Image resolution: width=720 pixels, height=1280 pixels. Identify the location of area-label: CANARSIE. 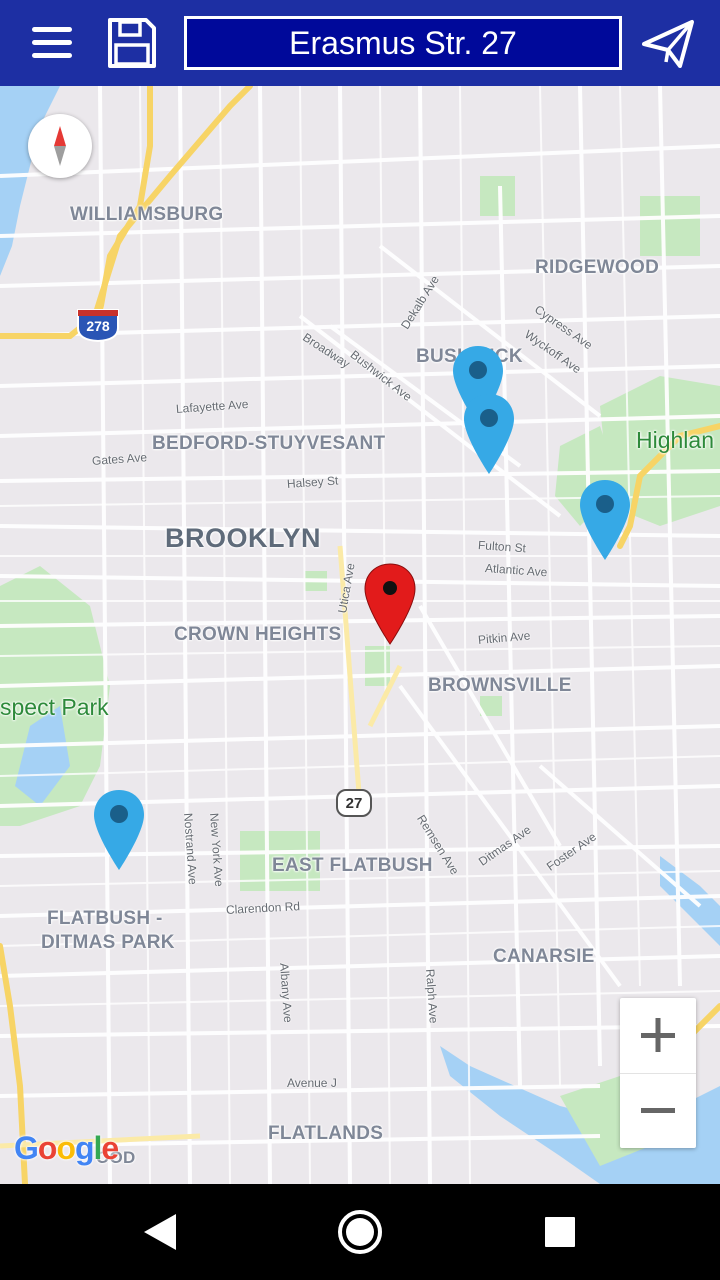
(544, 956).